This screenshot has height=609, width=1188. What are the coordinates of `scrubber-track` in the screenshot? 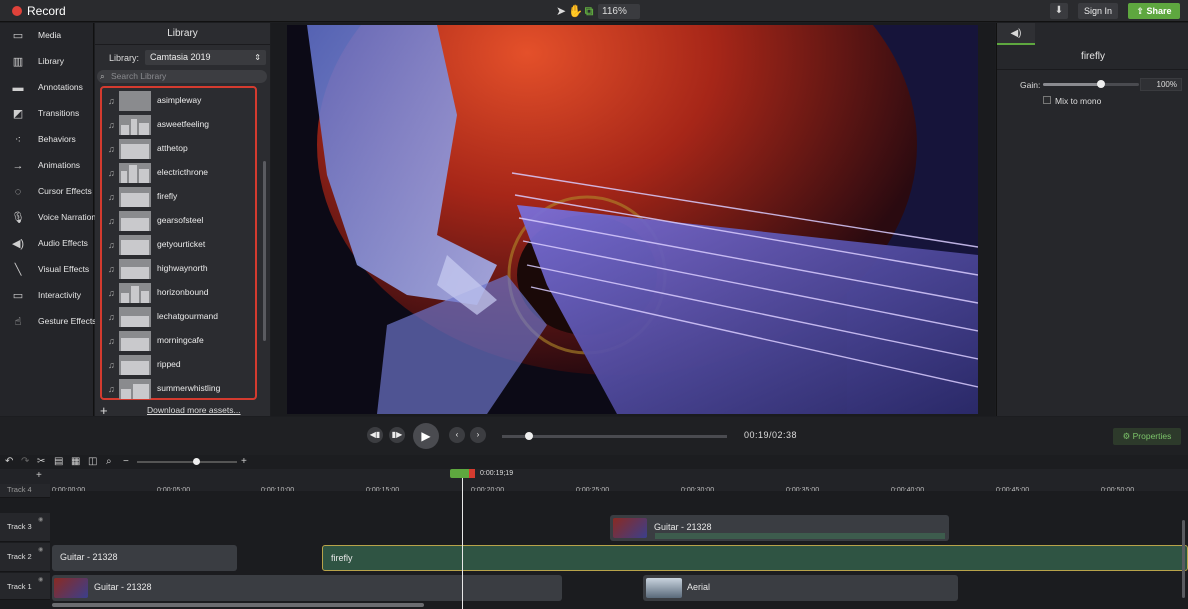 It's located at (614, 436).